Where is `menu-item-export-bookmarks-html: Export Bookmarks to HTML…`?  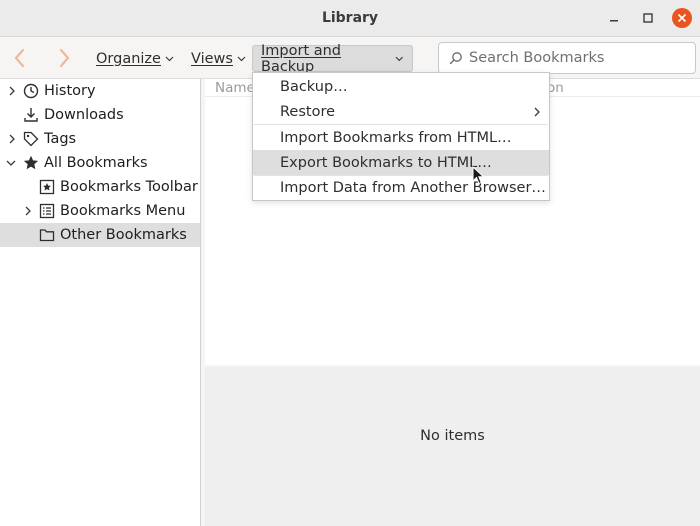 menu-item-export-bookmarks-html: Export Bookmarks to HTML… is located at coordinates (401, 162).